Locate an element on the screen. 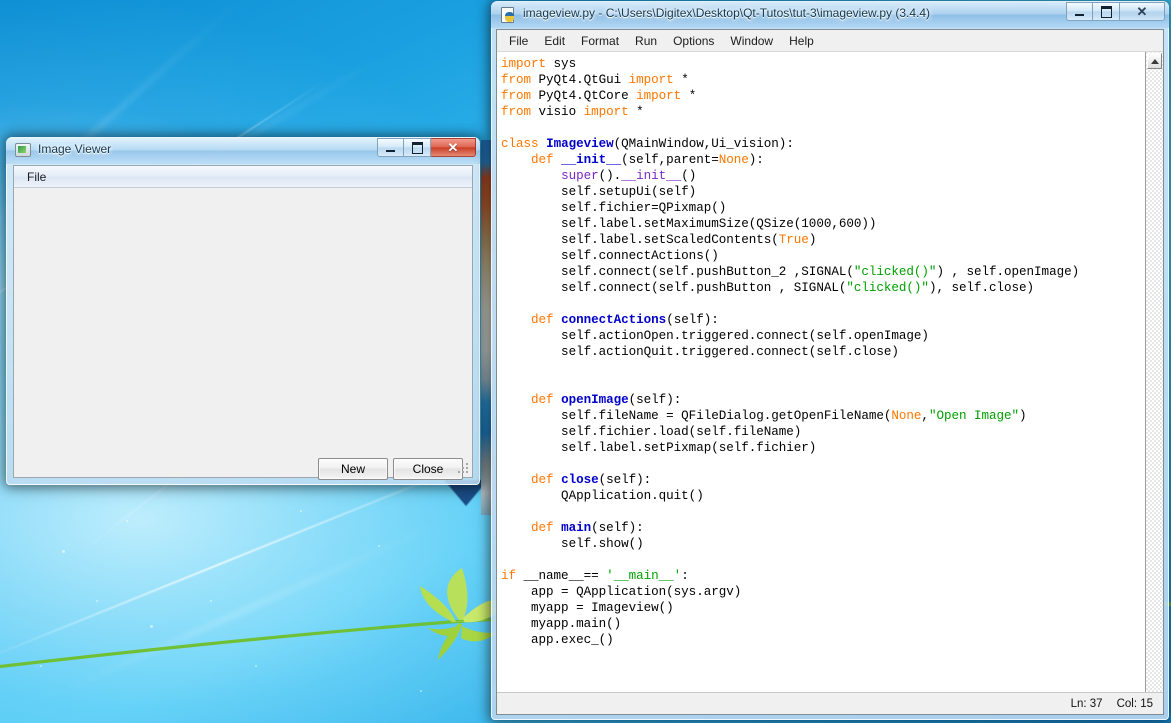  menu-item-window: Window is located at coordinates (751, 41).